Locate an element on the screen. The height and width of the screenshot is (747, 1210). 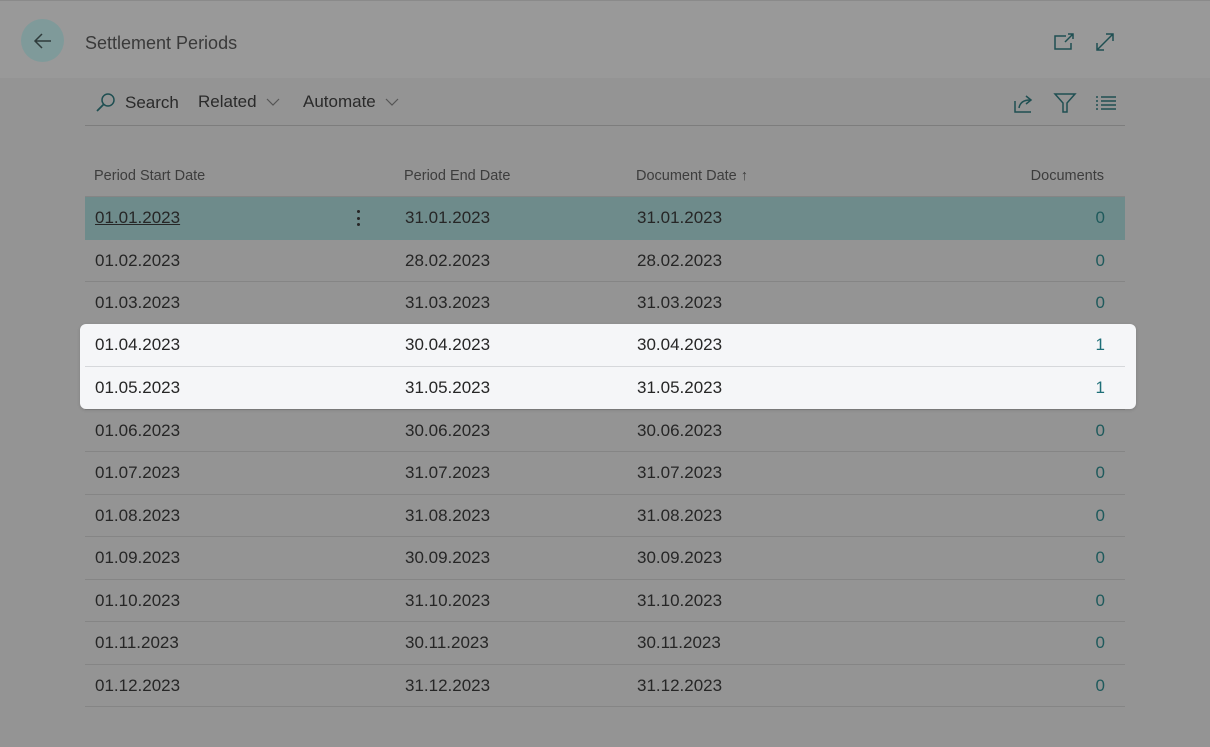
filter-icon is located at coordinates (1065, 103).